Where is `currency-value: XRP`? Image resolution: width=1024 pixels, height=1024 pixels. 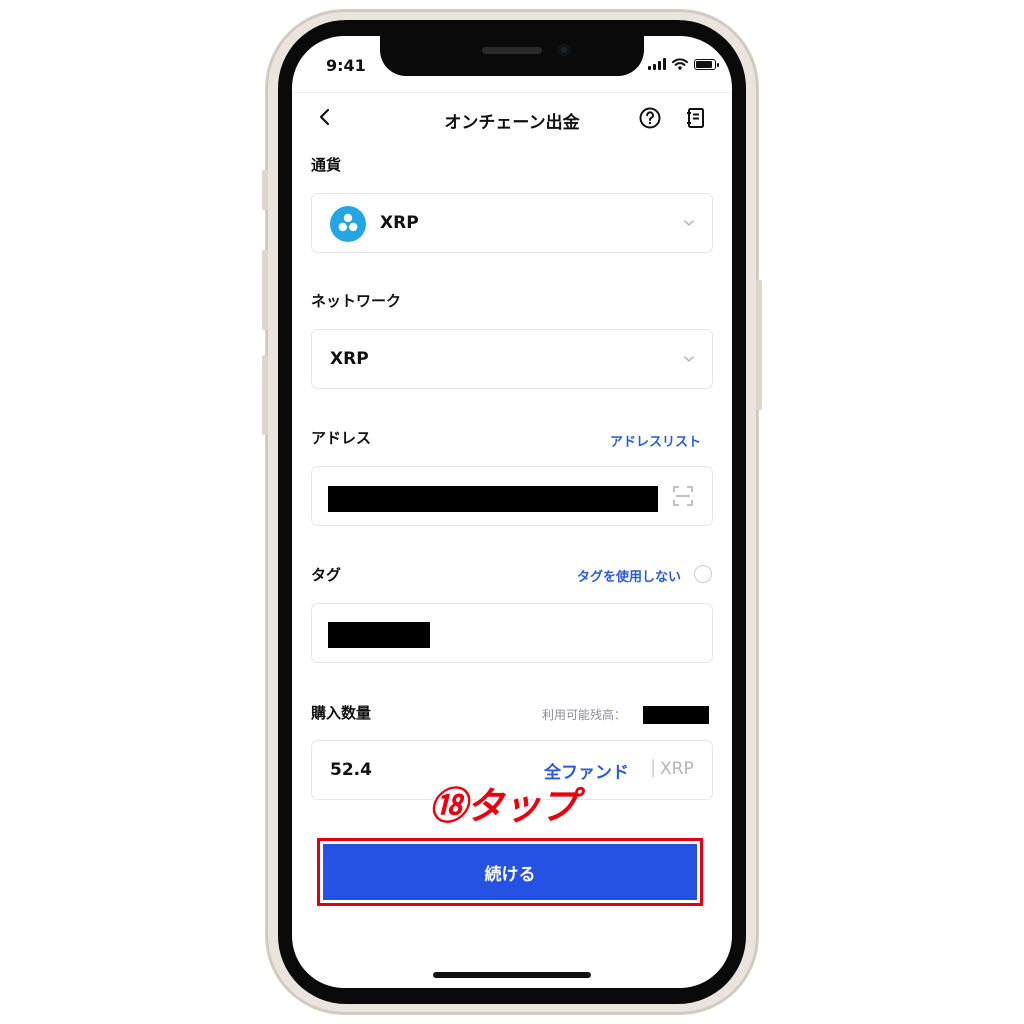 currency-value: XRP is located at coordinates (399, 223).